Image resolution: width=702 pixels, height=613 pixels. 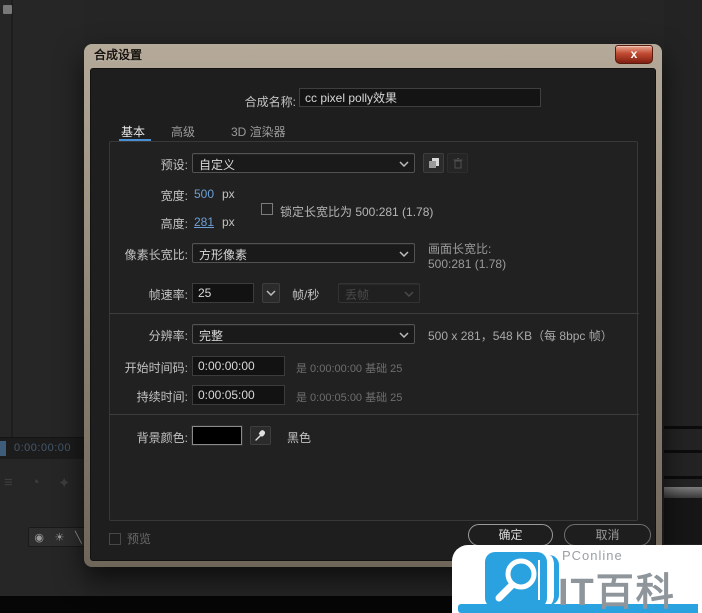 What do you see at coordinates (299, 438) in the screenshot?
I see `background-color-name: 黑色` at bounding box center [299, 438].